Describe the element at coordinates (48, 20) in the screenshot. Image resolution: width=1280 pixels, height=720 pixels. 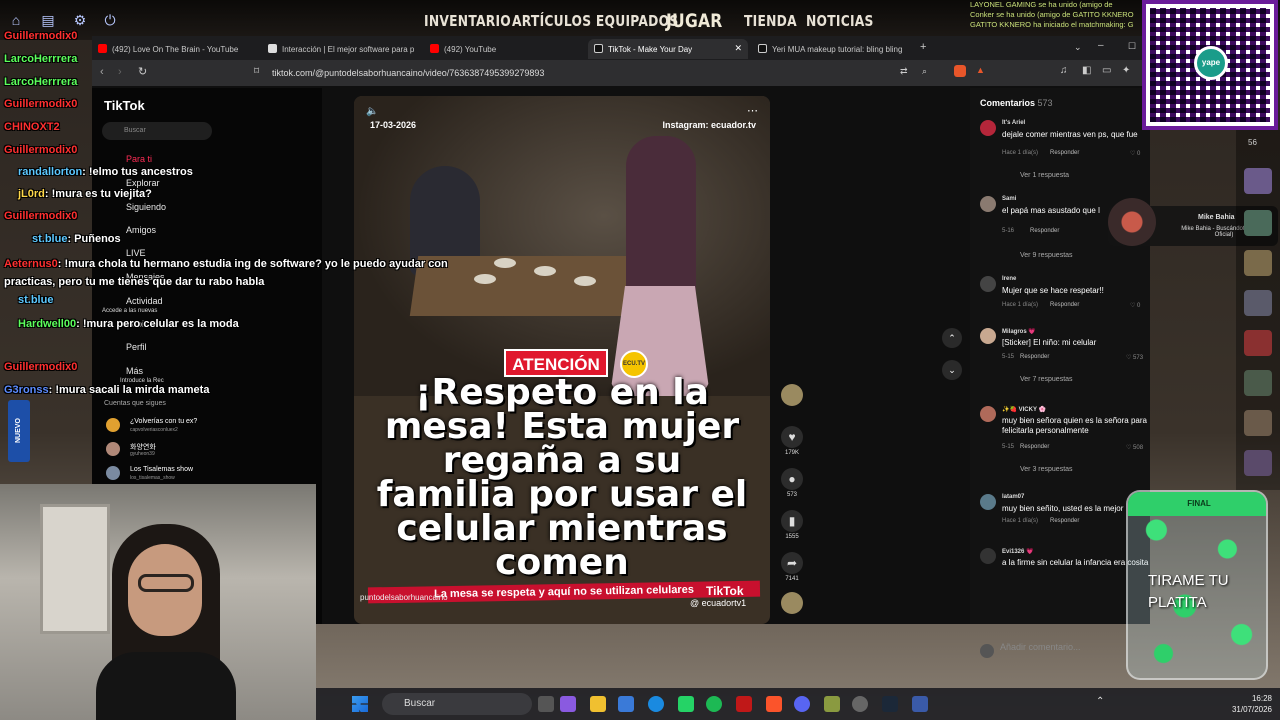
I see `store-icon: ▤` at that location.